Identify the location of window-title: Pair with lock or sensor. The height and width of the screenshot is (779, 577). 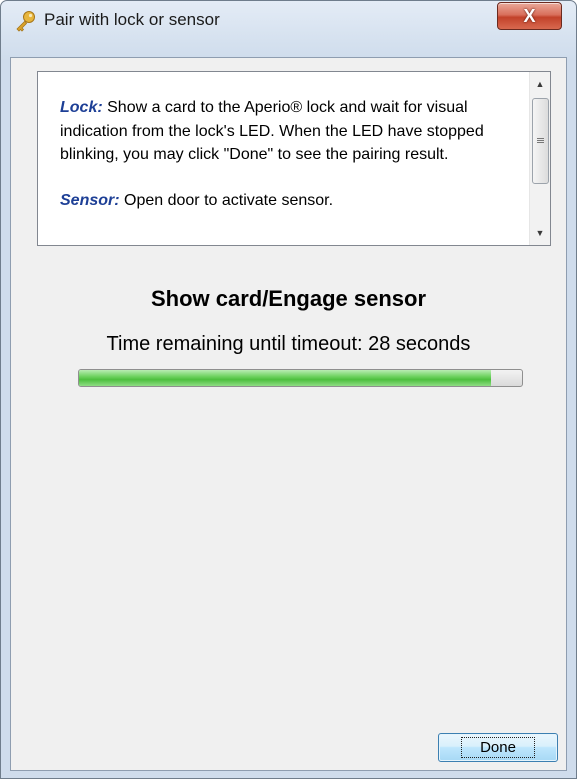
(132, 19).